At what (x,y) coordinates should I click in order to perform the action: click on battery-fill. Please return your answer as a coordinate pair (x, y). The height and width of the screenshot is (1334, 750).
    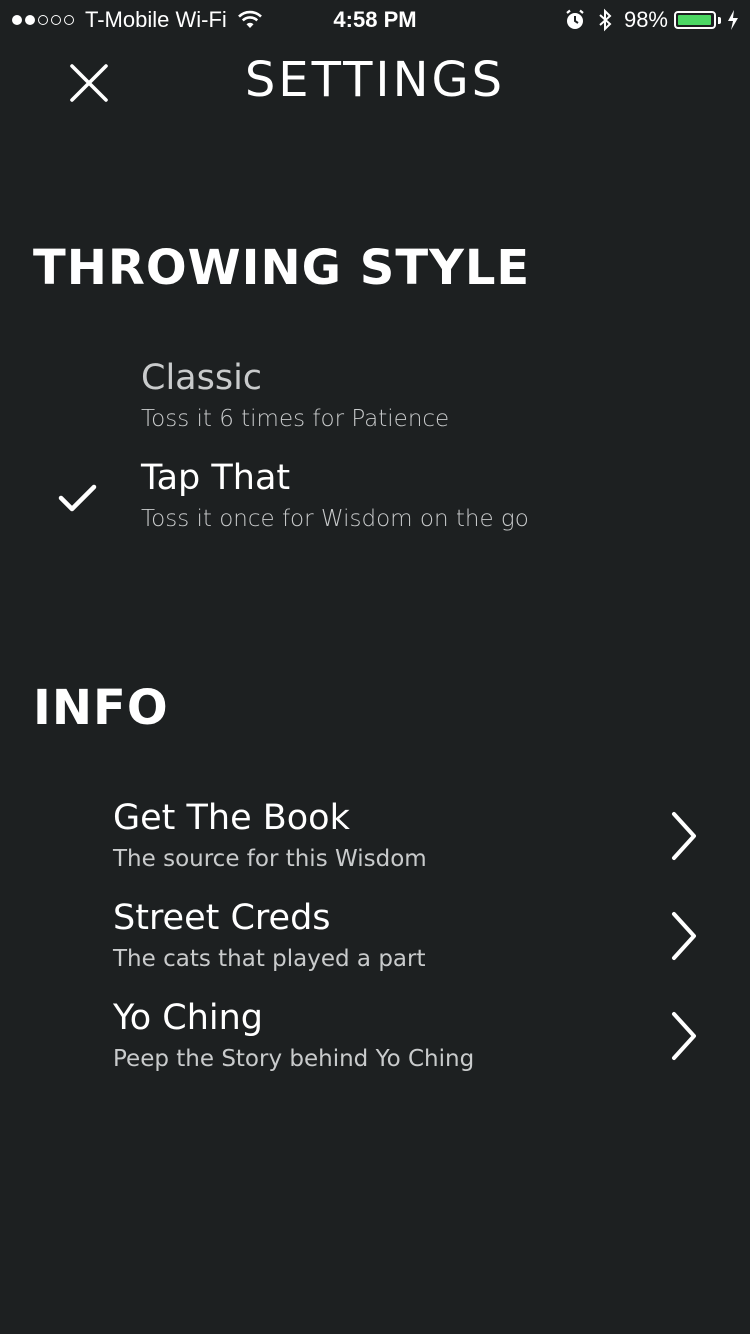
    Looking at the image, I should click on (695, 20).